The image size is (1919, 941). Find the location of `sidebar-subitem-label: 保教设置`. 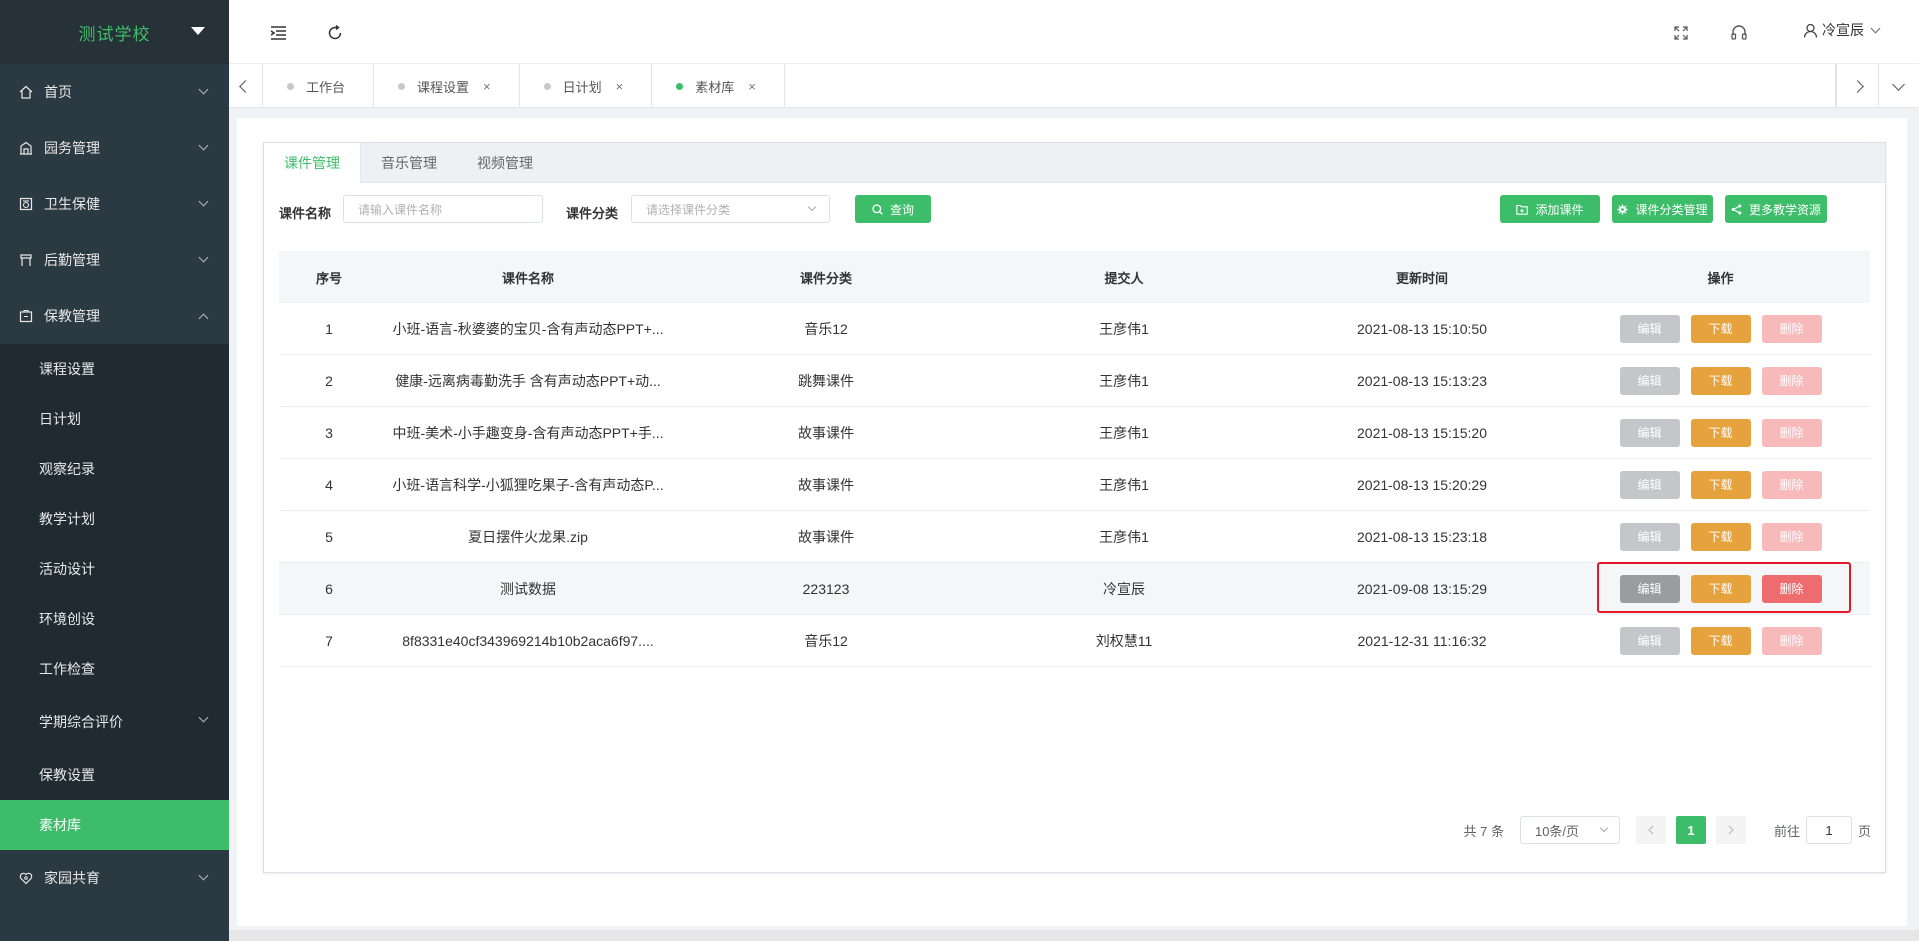

sidebar-subitem-label: 保教设置 is located at coordinates (67, 775).